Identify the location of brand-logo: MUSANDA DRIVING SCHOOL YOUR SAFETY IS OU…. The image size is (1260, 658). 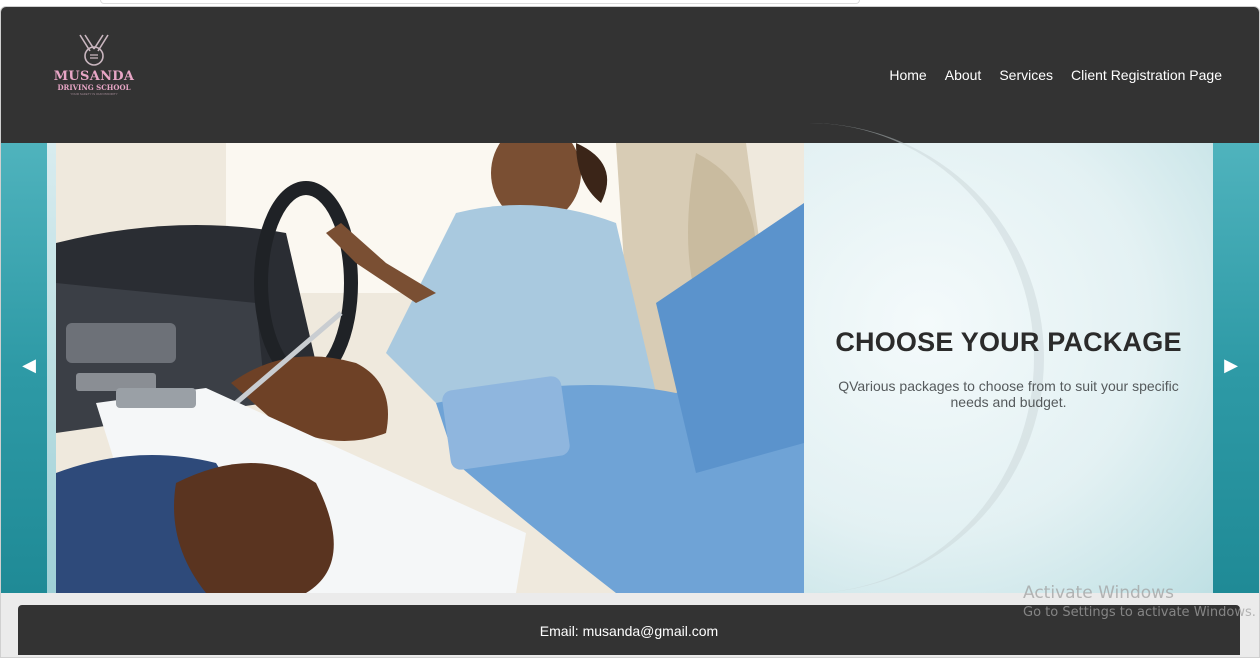
(94, 68).